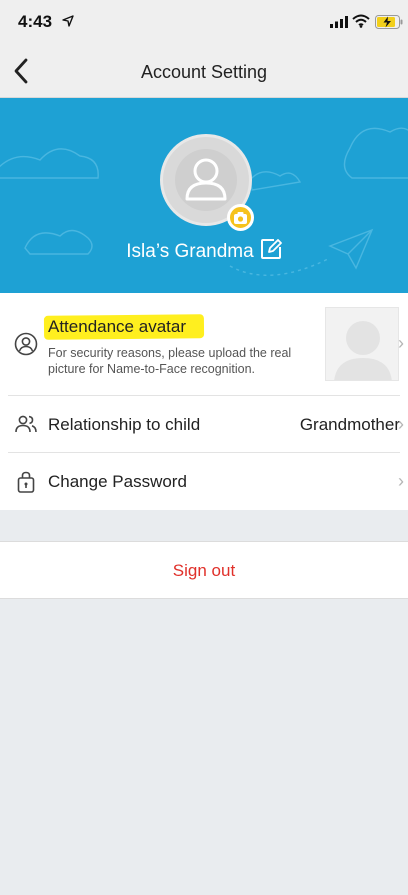 This screenshot has width=408, height=895. I want to click on edit-icon, so click(271, 249).